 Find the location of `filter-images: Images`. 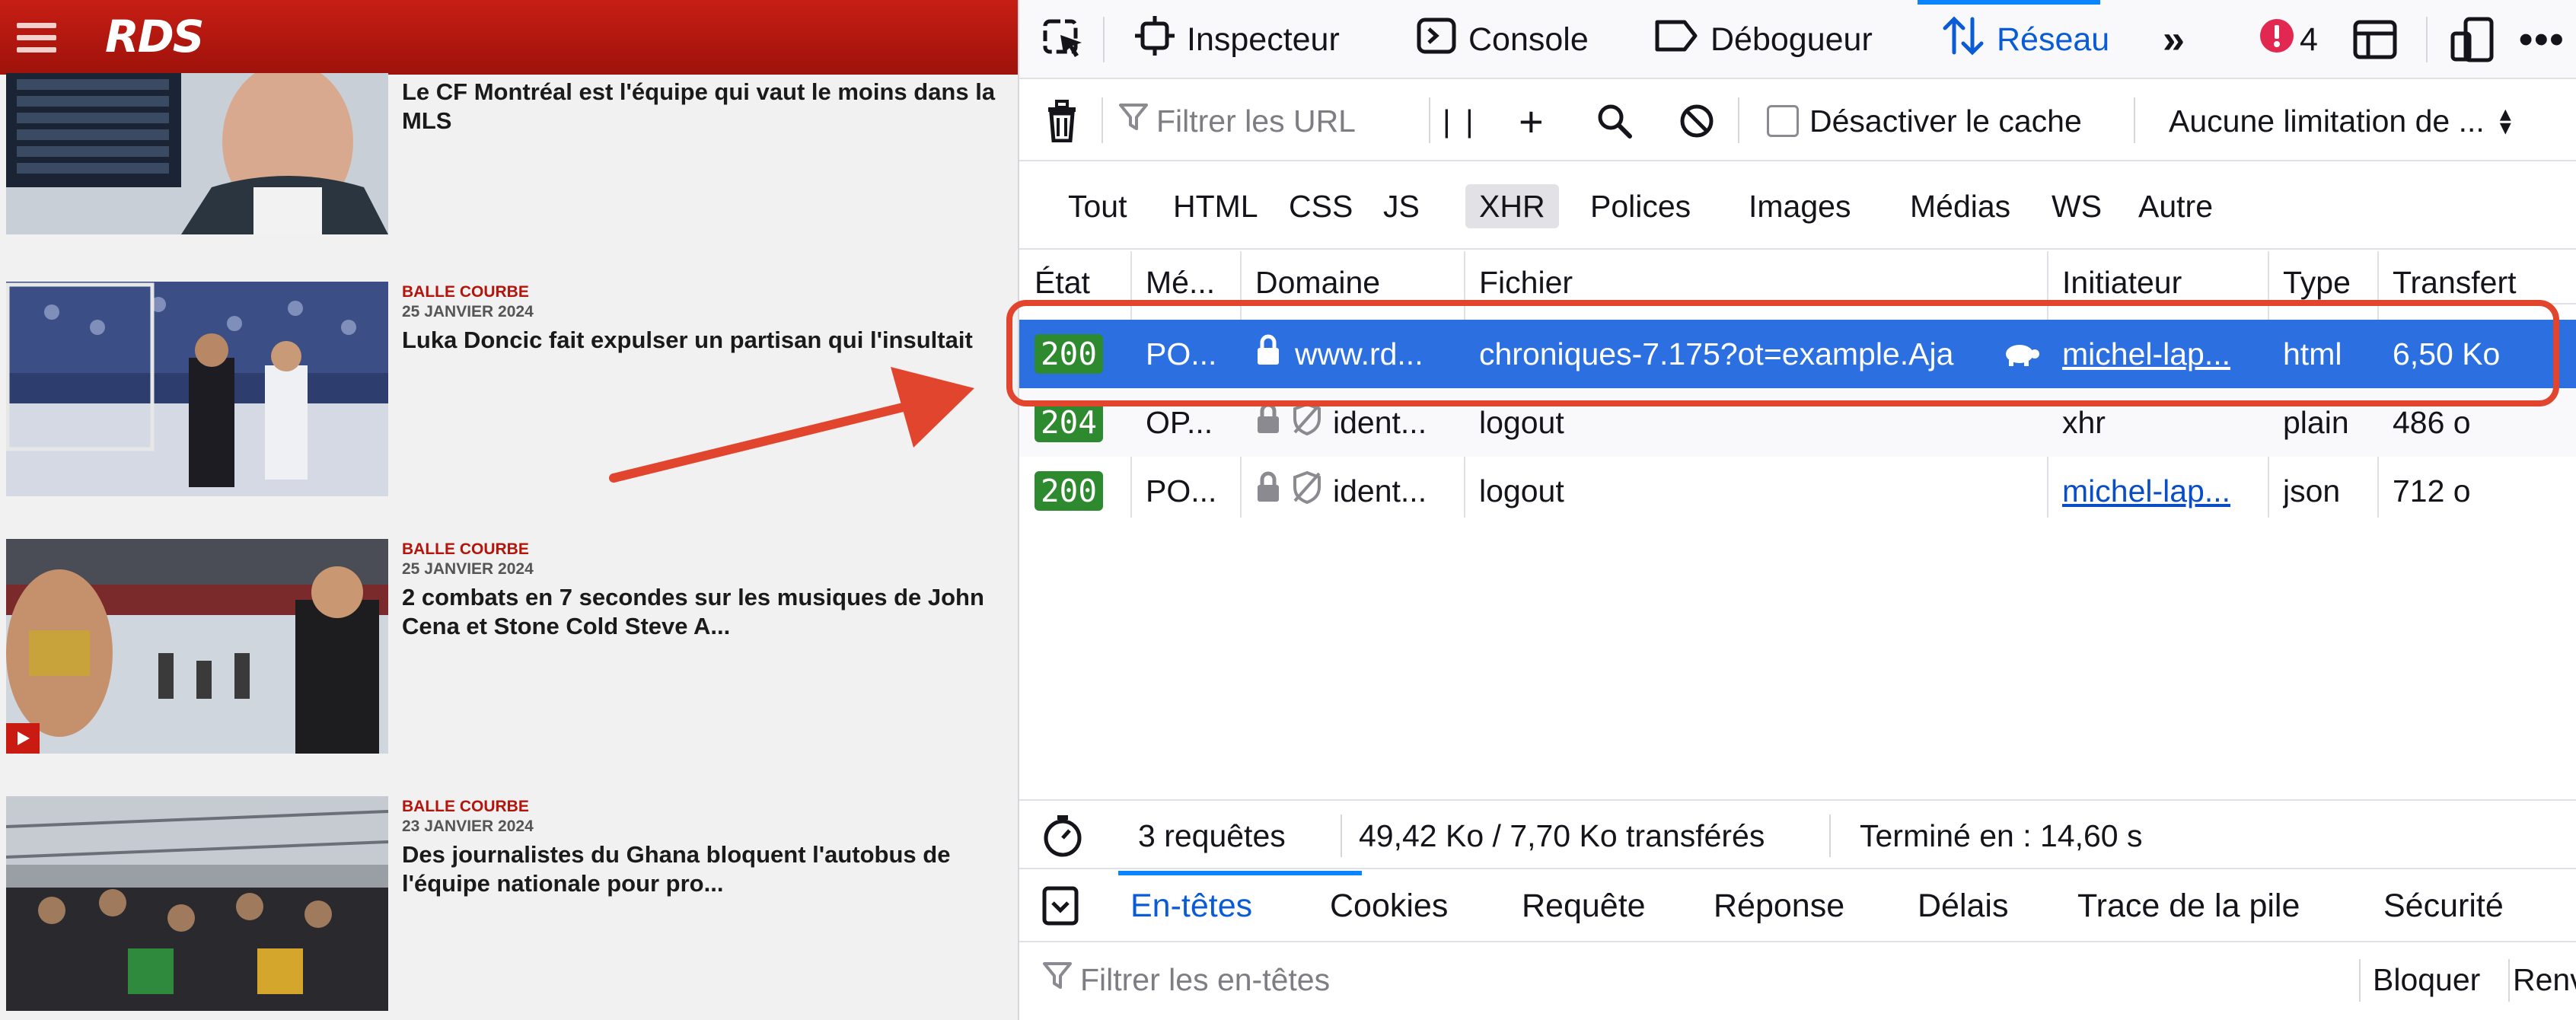

filter-images: Images is located at coordinates (1800, 206).